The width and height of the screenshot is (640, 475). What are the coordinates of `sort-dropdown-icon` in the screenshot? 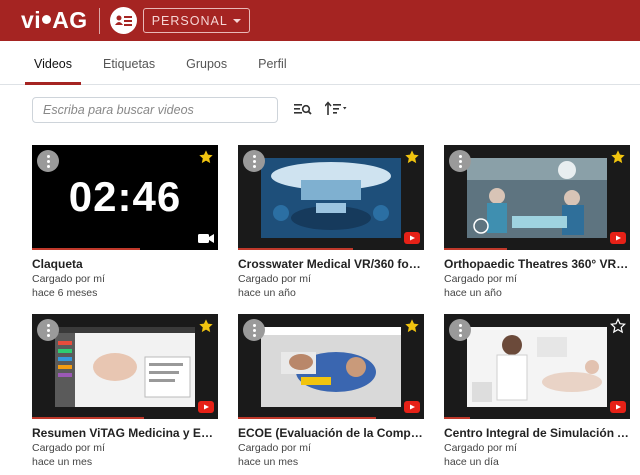 It's located at (336, 109).